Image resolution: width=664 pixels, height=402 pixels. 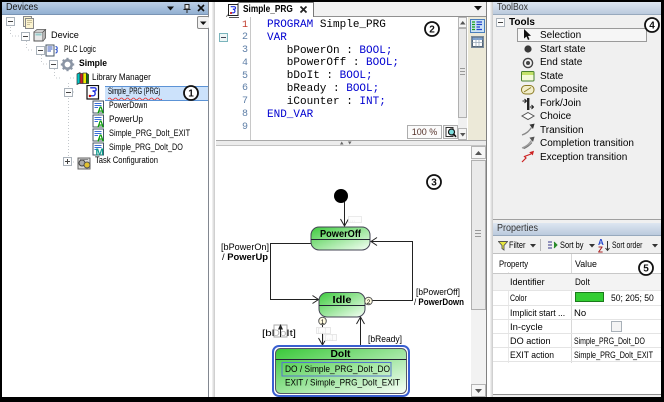 What do you see at coordinates (341, 354) in the screenshot?
I see `svg-text: DoIt` at bounding box center [341, 354].